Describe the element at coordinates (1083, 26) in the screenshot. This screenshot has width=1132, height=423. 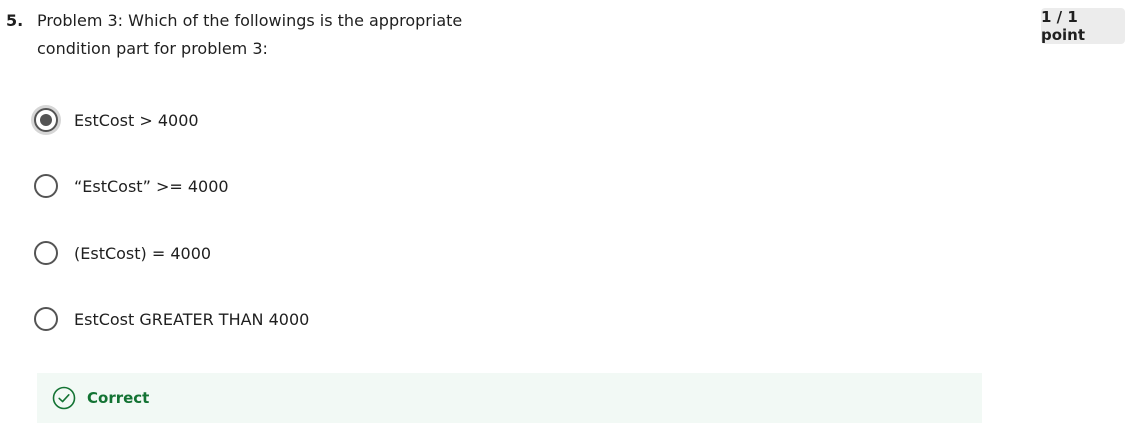
I see `points-badge: 1 / 1 point` at that location.